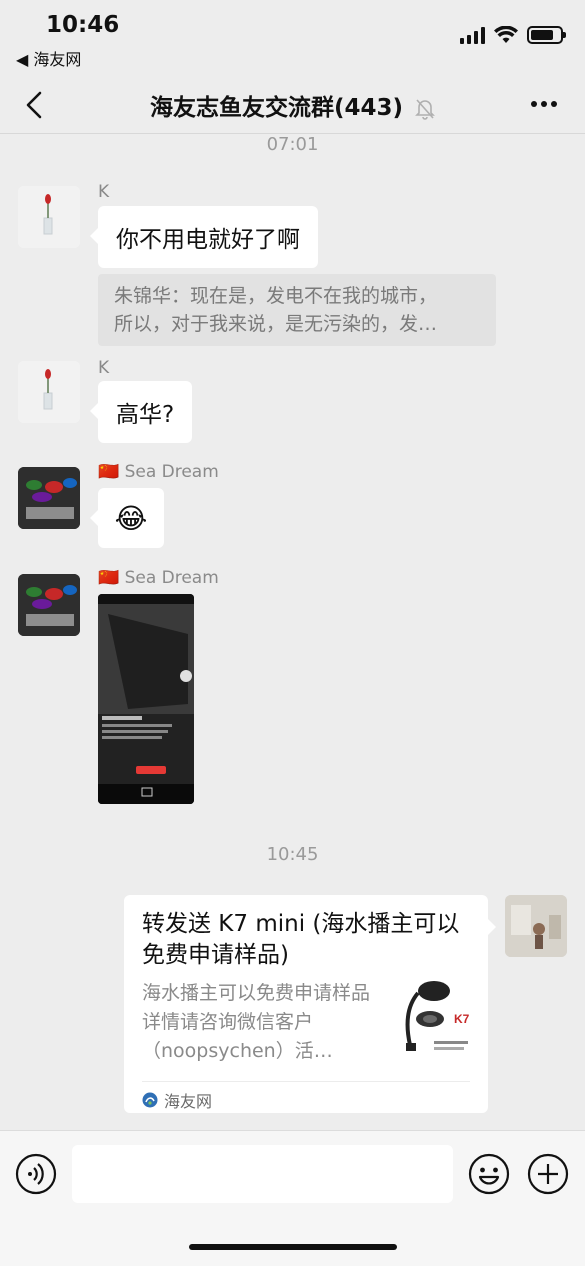 Image resolution: width=585 pixels, height=1266 pixels. I want to click on laughing-emoji: 😂, so click(131, 518).